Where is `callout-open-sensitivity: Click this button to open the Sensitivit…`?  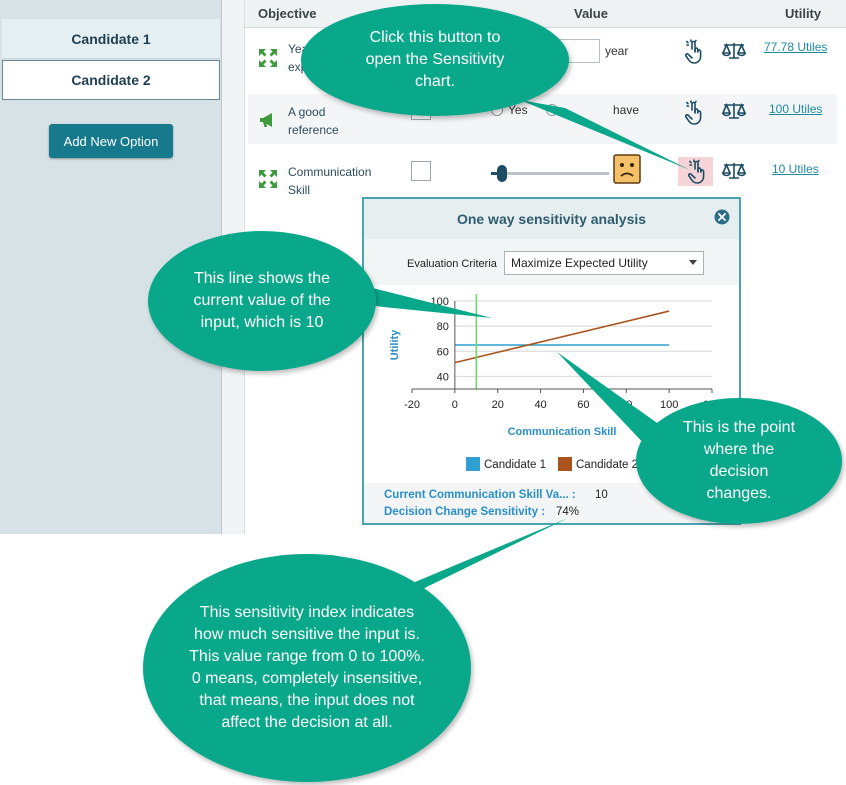
callout-open-sensitivity: Click this button to open the Sensitivit… is located at coordinates (435, 60).